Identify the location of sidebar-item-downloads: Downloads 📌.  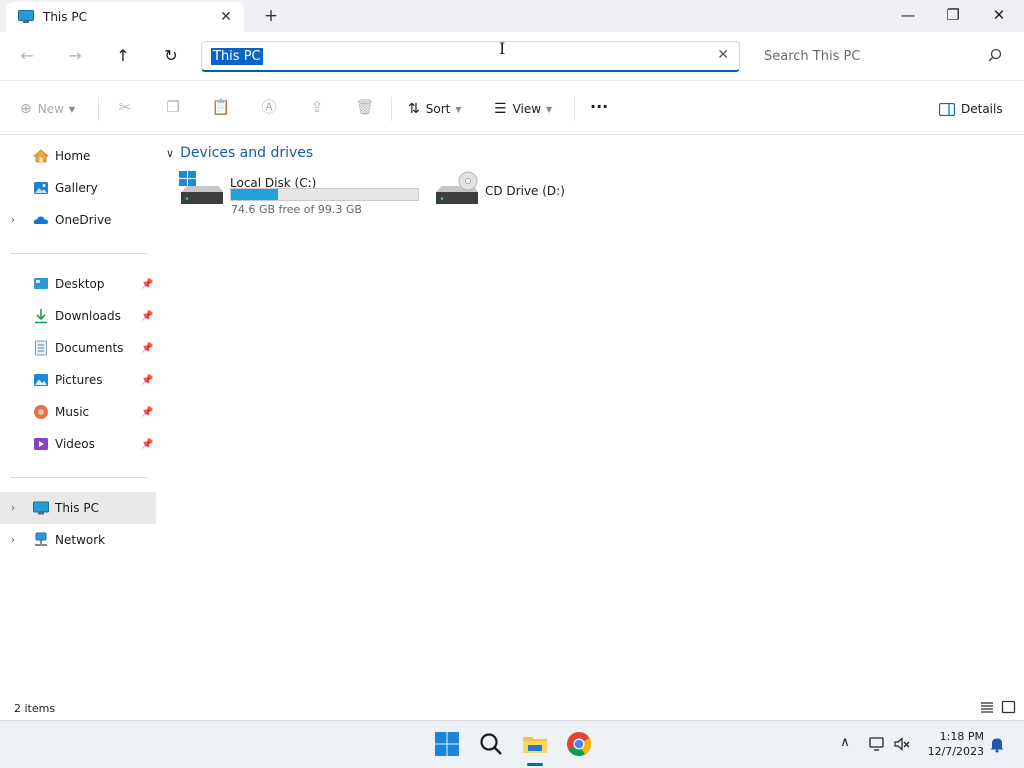
(78, 316).